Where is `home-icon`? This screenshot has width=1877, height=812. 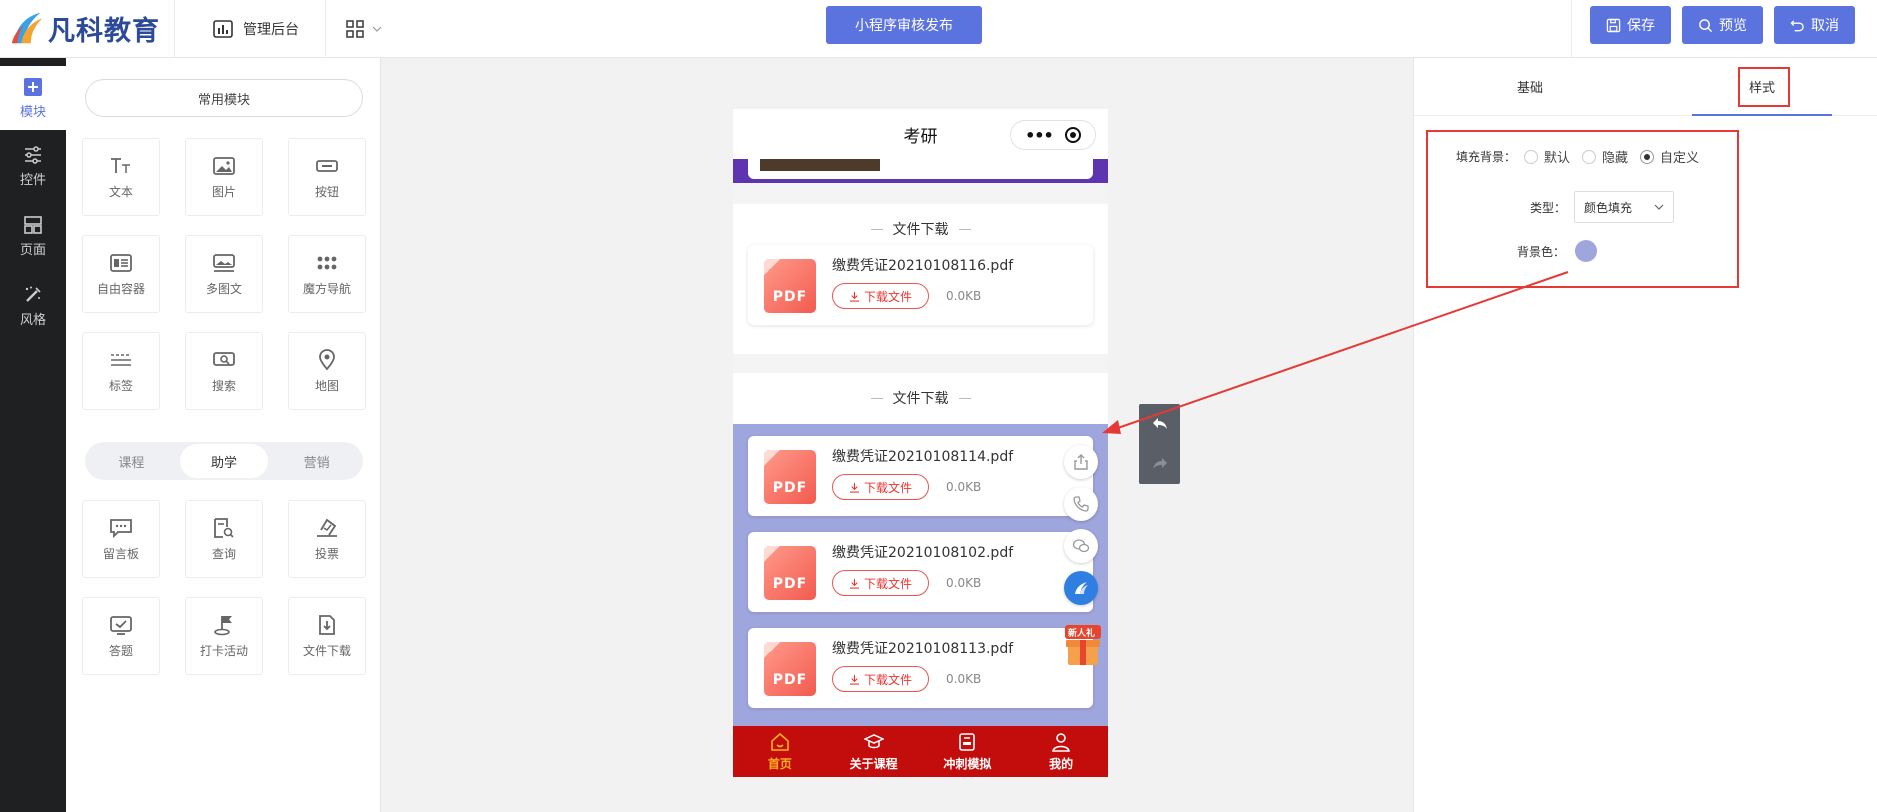 home-icon is located at coordinates (780, 741).